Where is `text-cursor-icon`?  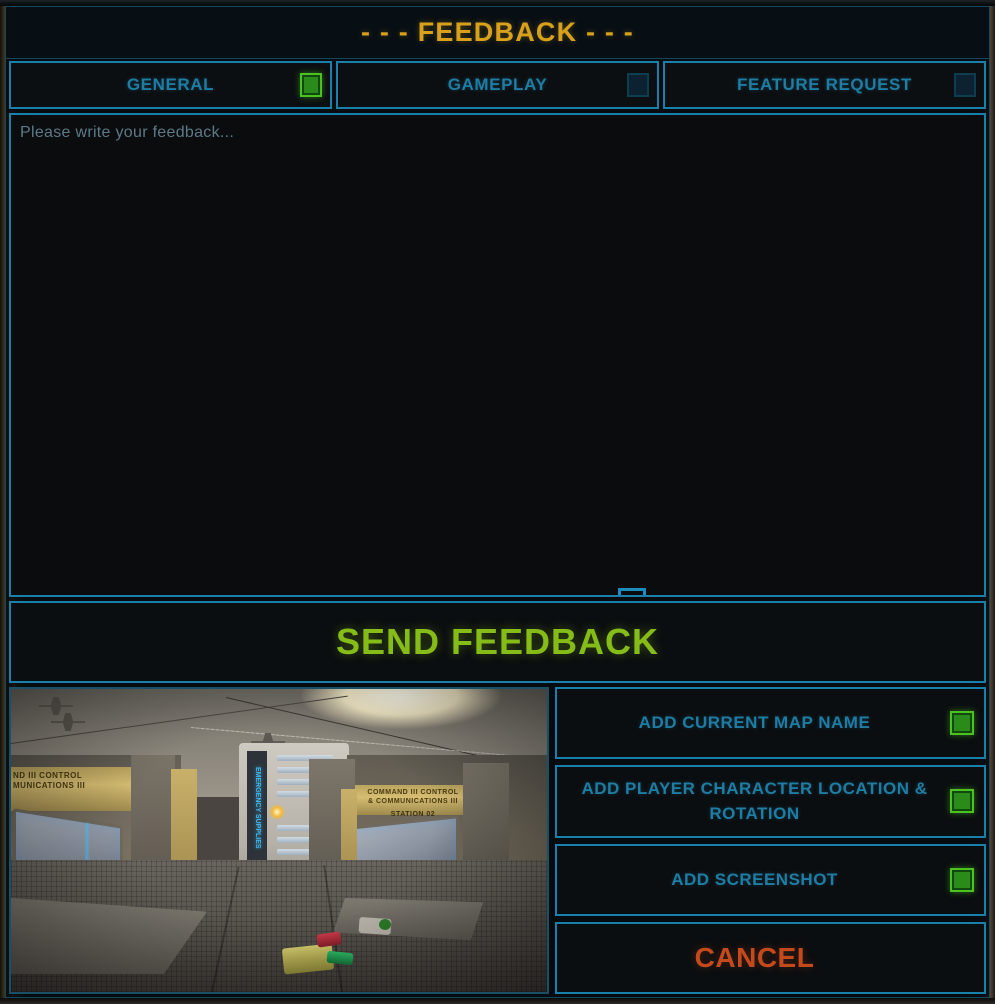 text-cursor-icon is located at coordinates (632, 591).